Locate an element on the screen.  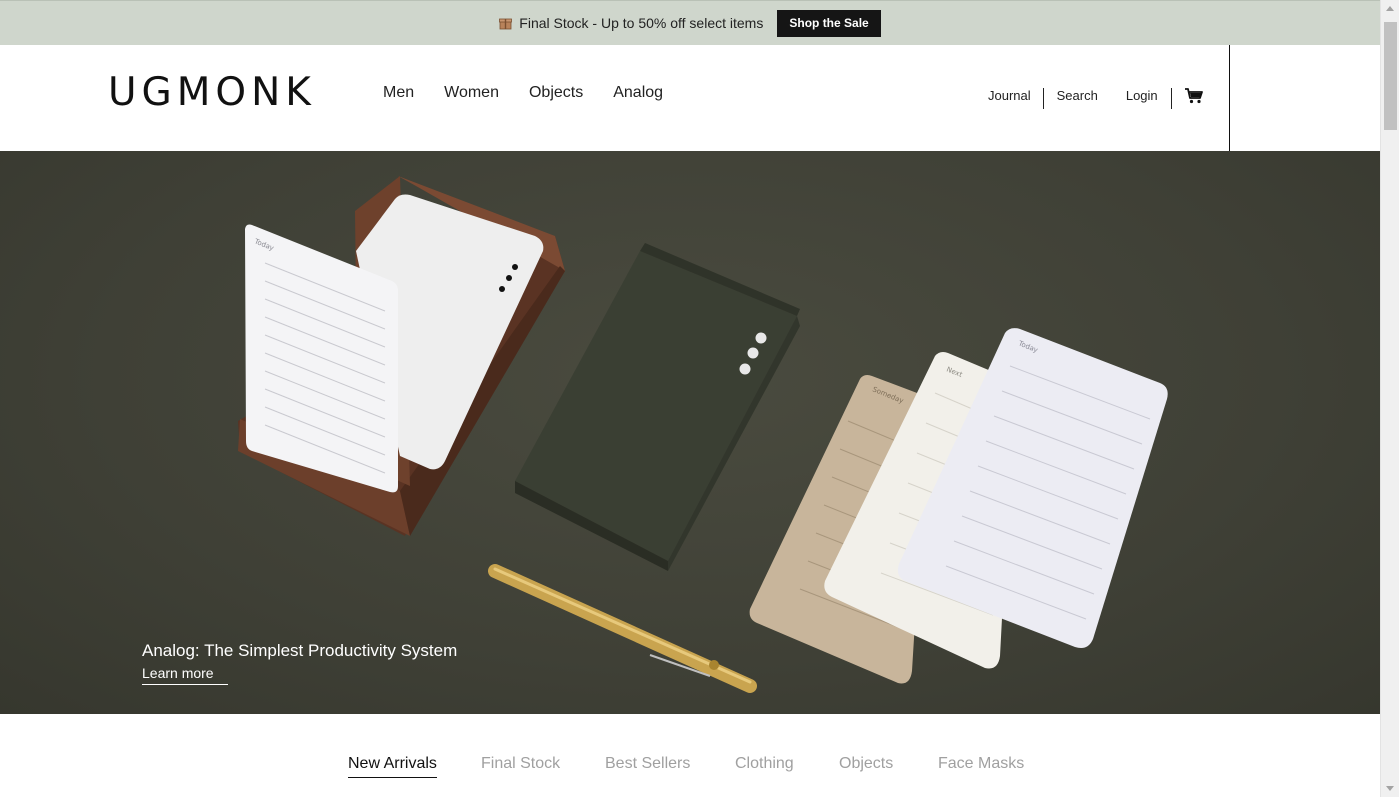
nav-men: Men is located at coordinates (398, 93).